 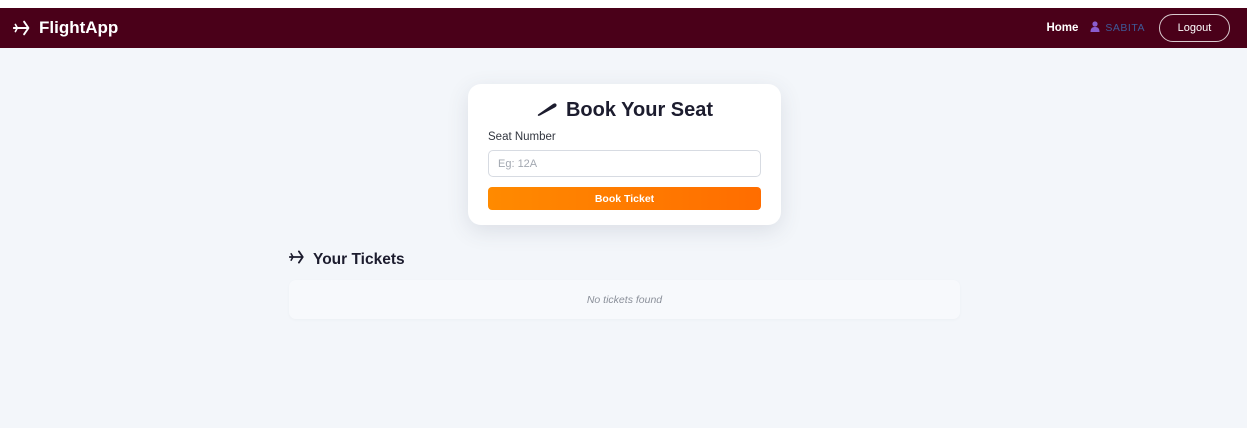 I want to click on tickets-heading-text: Your Tickets, so click(x=359, y=259).